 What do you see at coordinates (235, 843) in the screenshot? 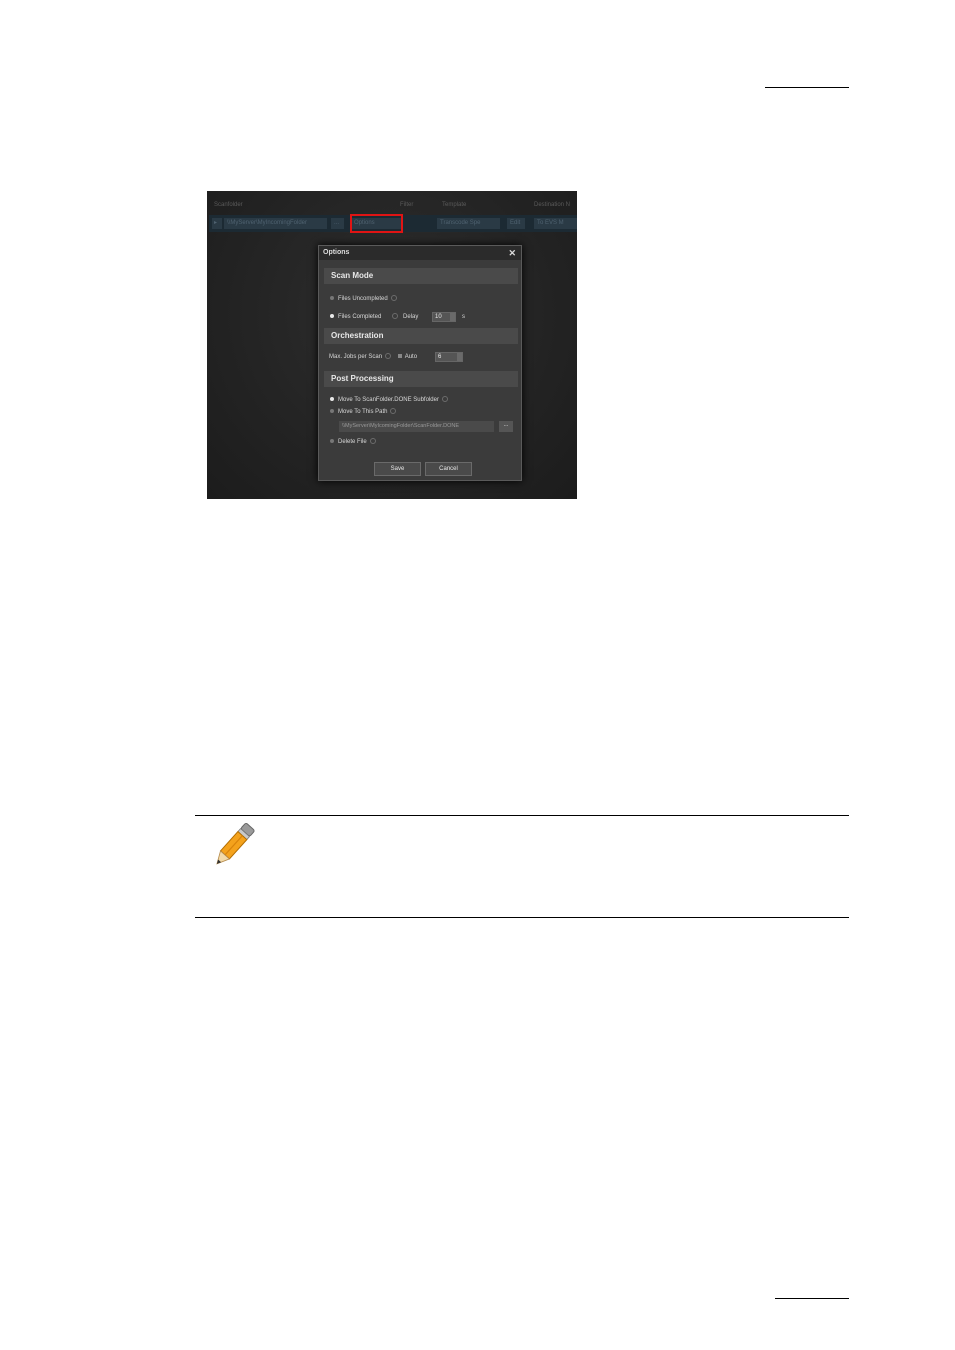
I see `pencil-icon` at bounding box center [235, 843].